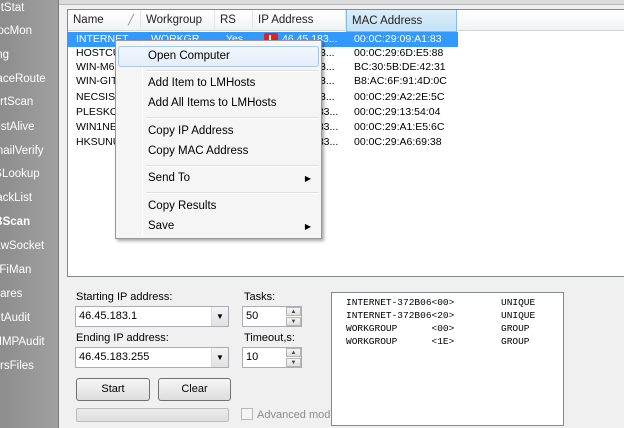  I want to click on sidebar-item-rawsocket: RawSocket, so click(29, 246).